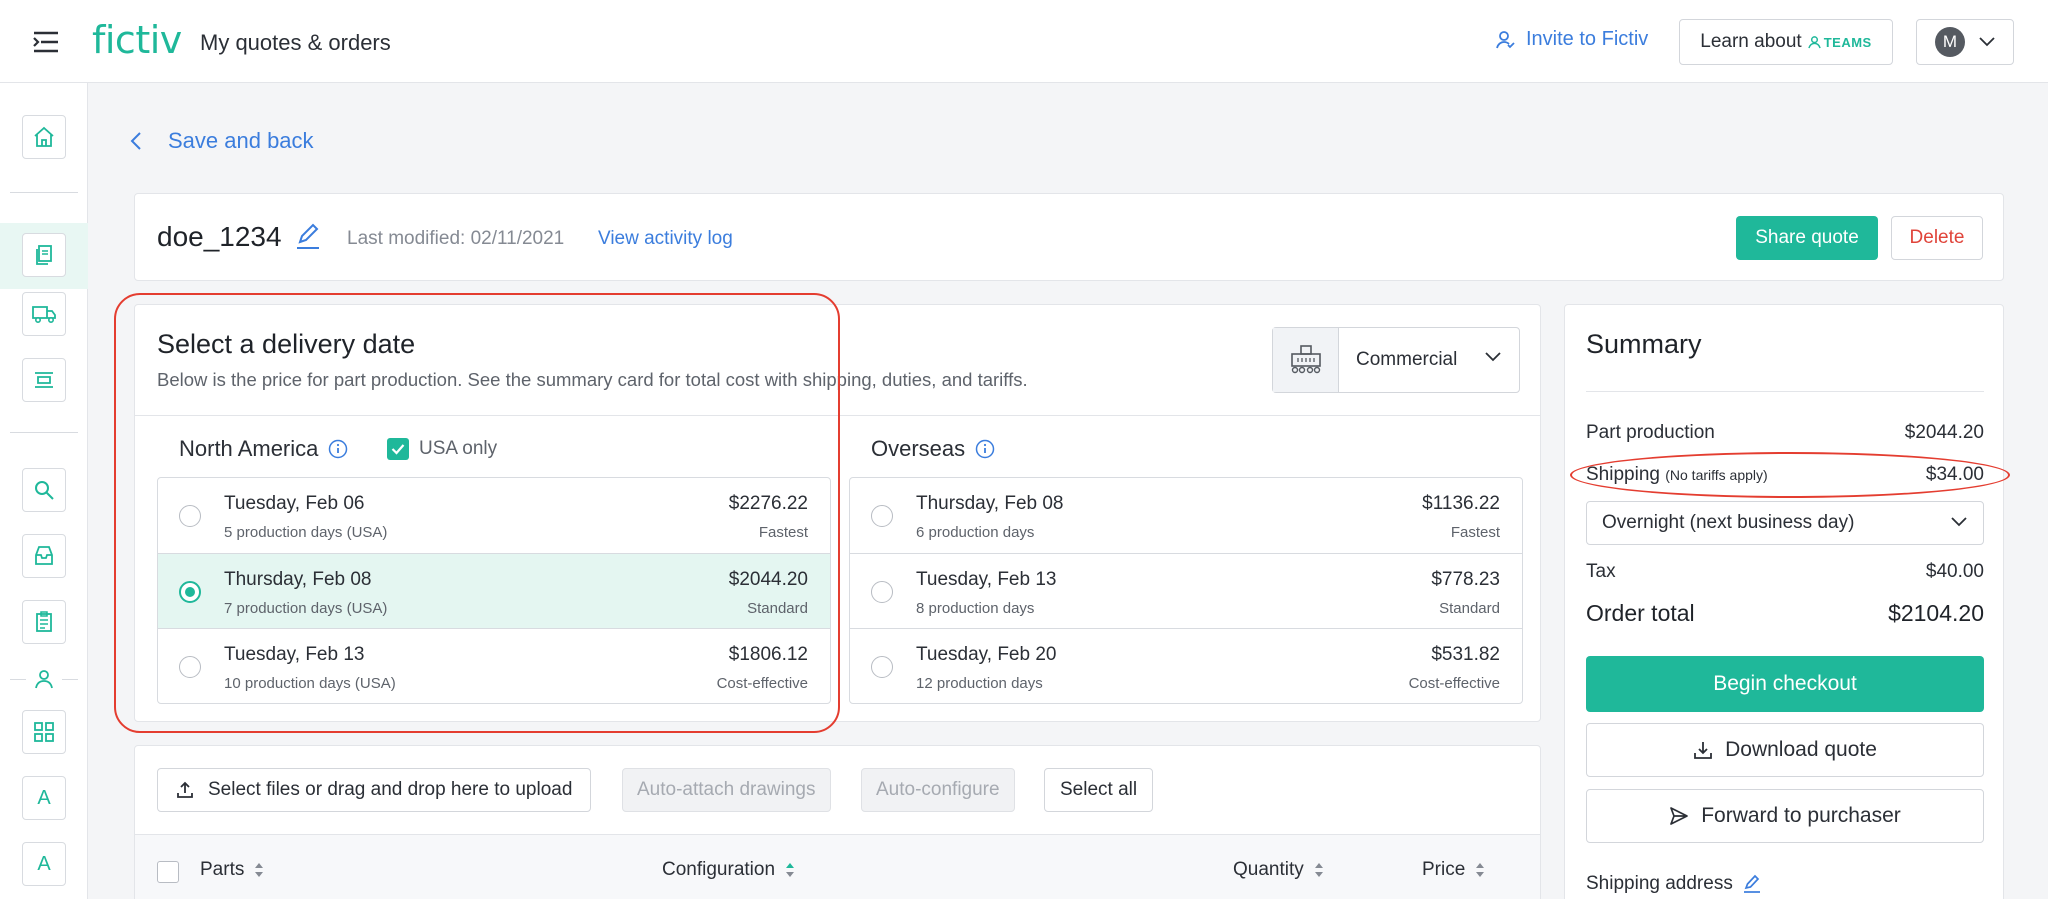 This screenshot has height=899, width=2048. What do you see at coordinates (185, 789) in the screenshot?
I see `upload-icon` at bounding box center [185, 789].